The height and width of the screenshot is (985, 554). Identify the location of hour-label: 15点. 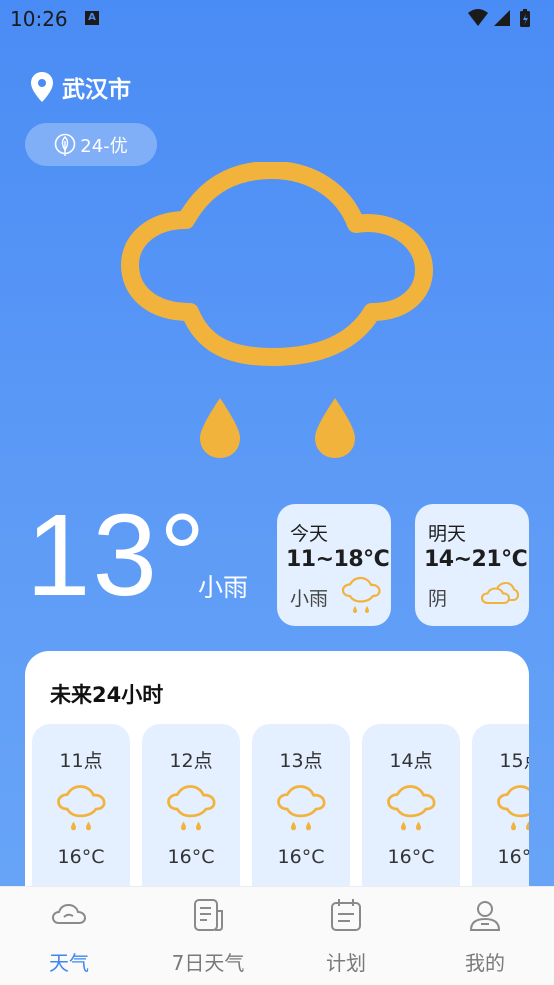
(514, 761).